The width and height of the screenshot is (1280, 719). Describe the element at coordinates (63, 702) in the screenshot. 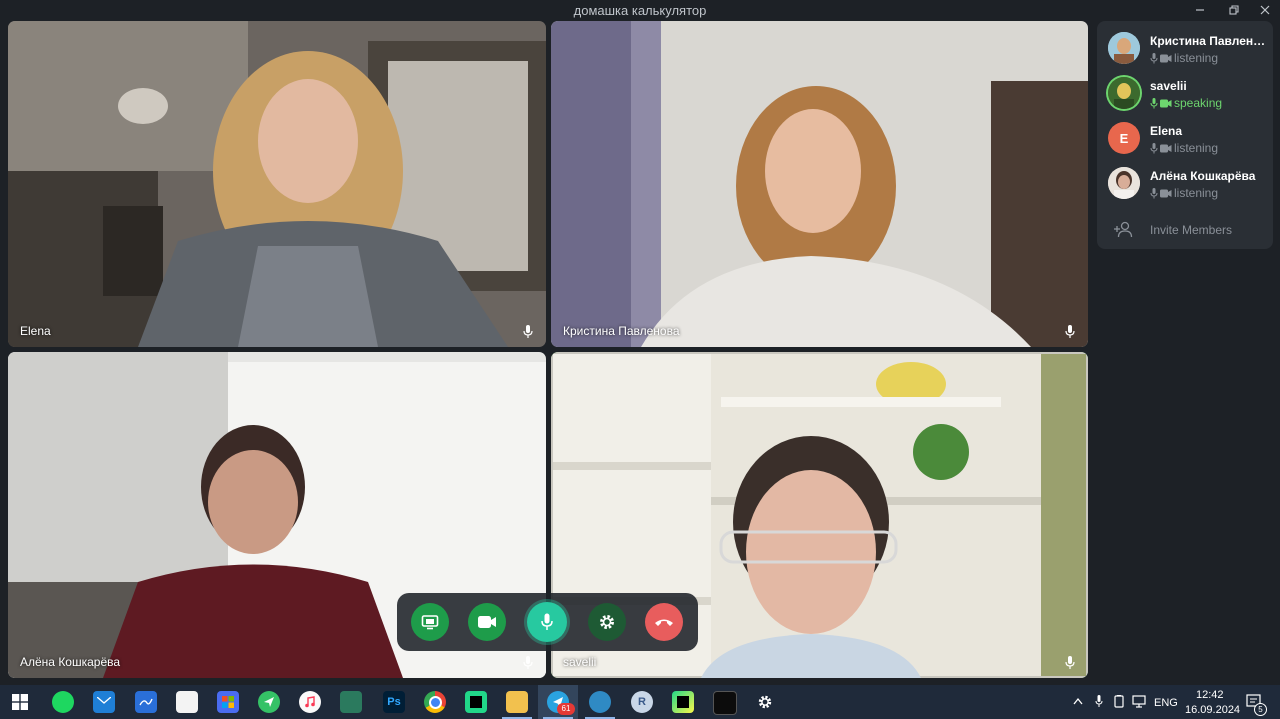

I see `spotify-icon` at that location.